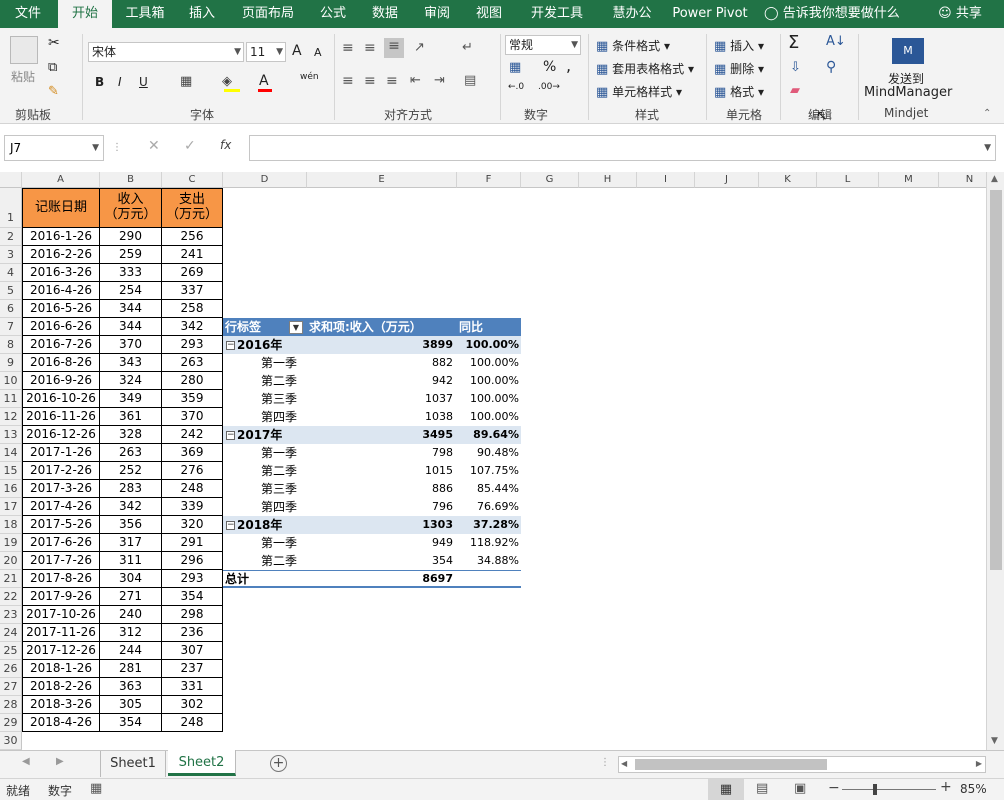 The image size is (1004, 800). What do you see at coordinates (848, 180) in the screenshot?
I see `column-header: L` at bounding box center [848, 180].